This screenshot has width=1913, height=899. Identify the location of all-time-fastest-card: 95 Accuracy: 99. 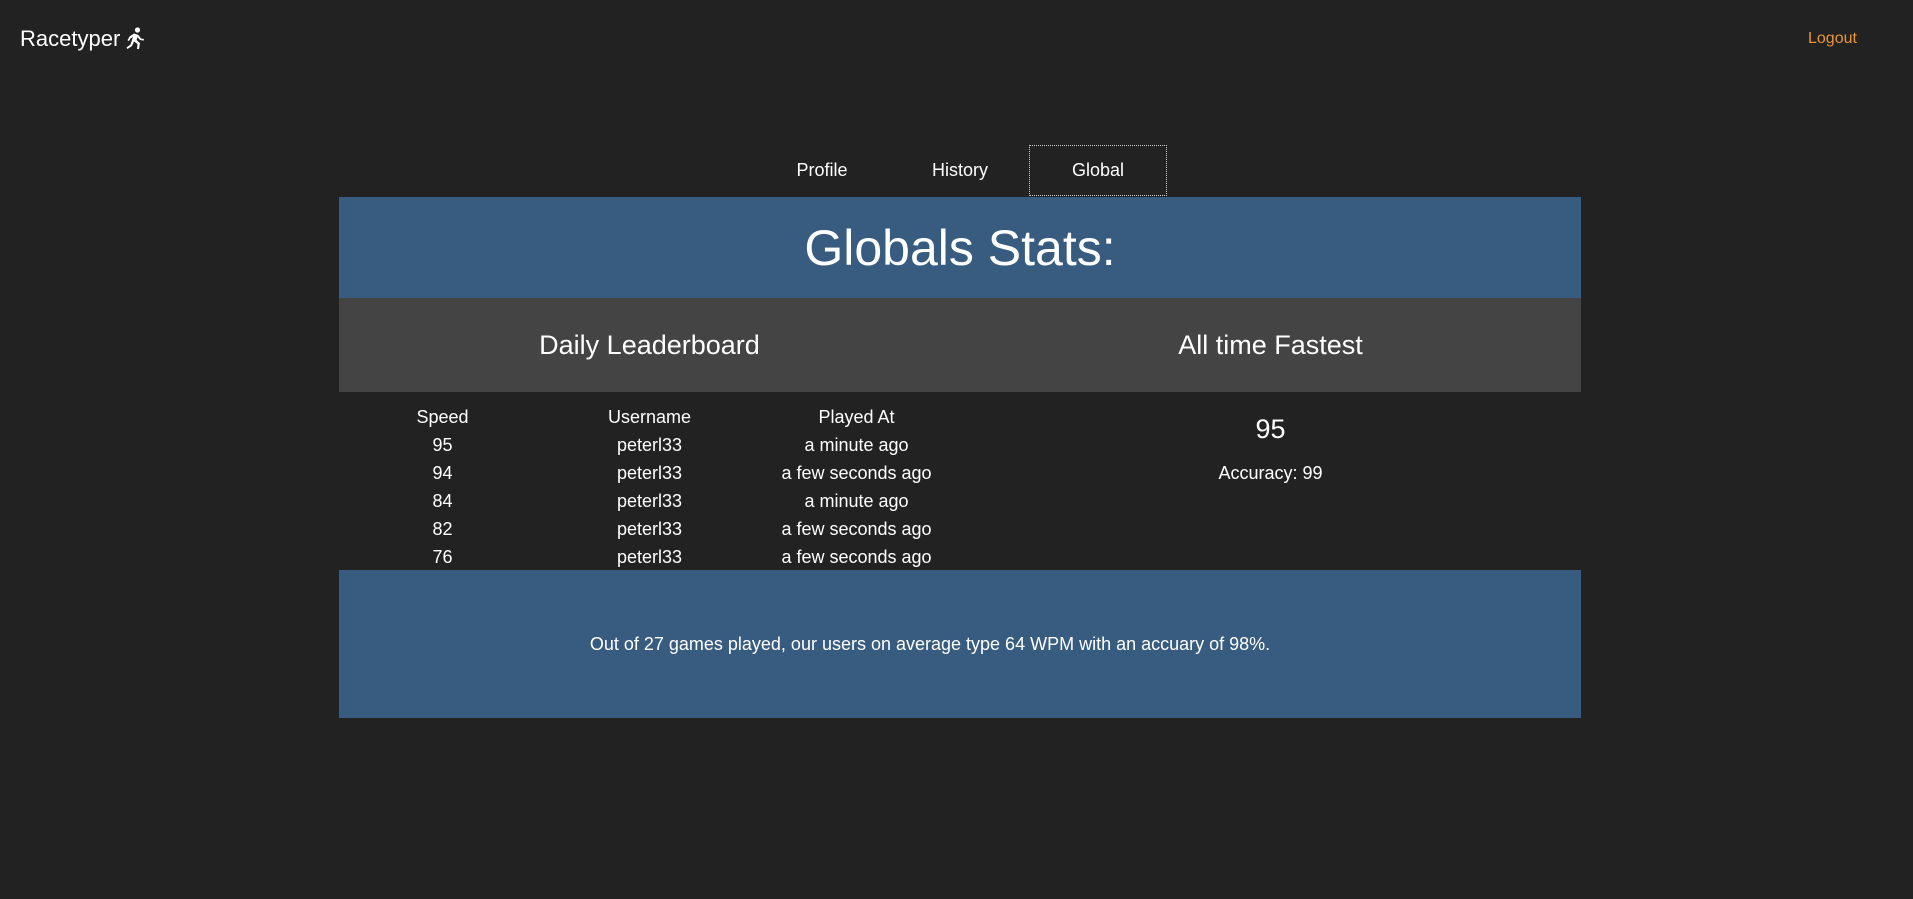
(1270, 481).